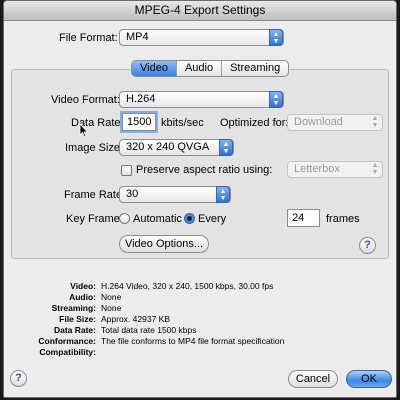  I want to click on summary-data-rate-value: Total data rate 1500 kbps, so click(149, 330).